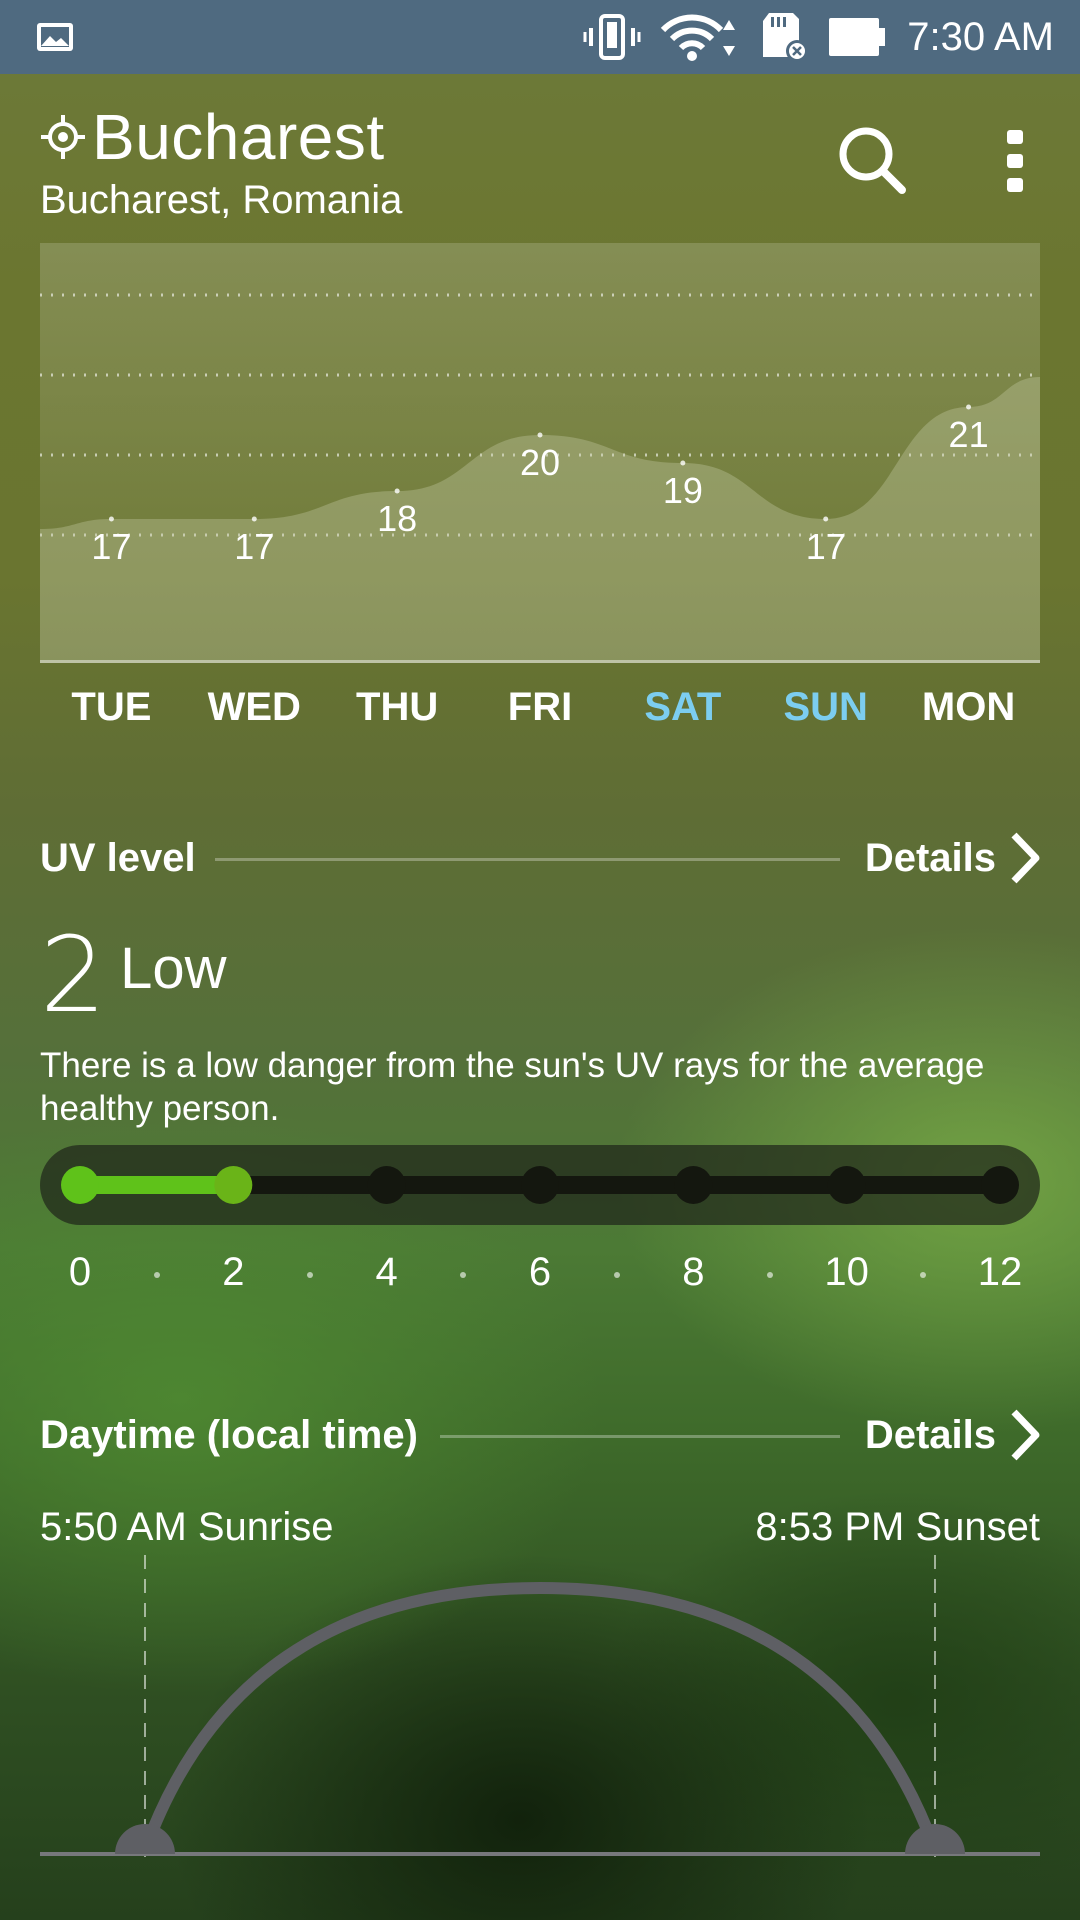 This screenshot has width=1080, height=1920. I want to click on forecast-day-wed: WED, so click(254, 707).